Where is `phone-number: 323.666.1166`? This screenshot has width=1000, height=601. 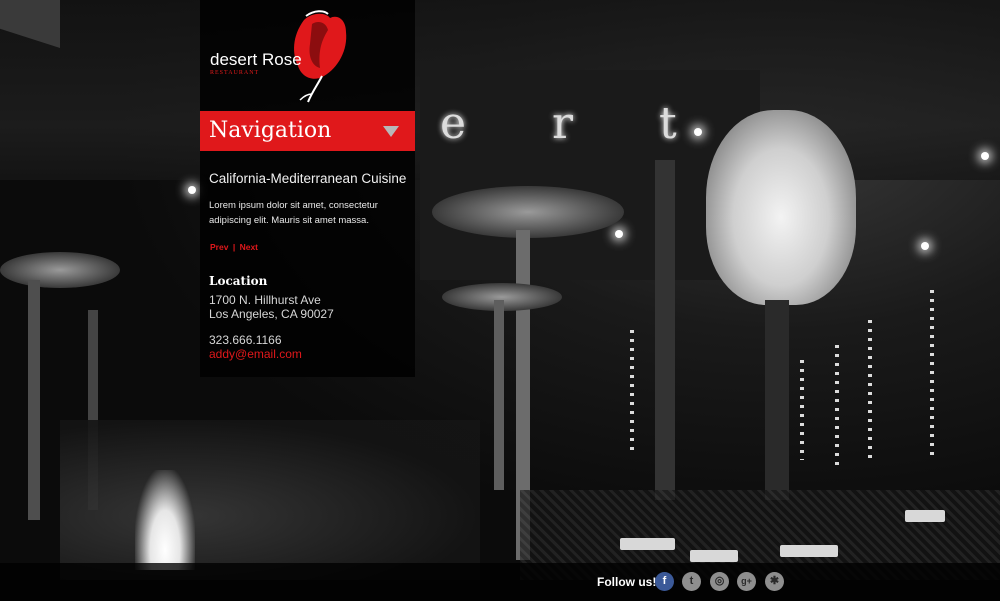
phone-number: 323.666.1166 is located at coordinates (245, 340).